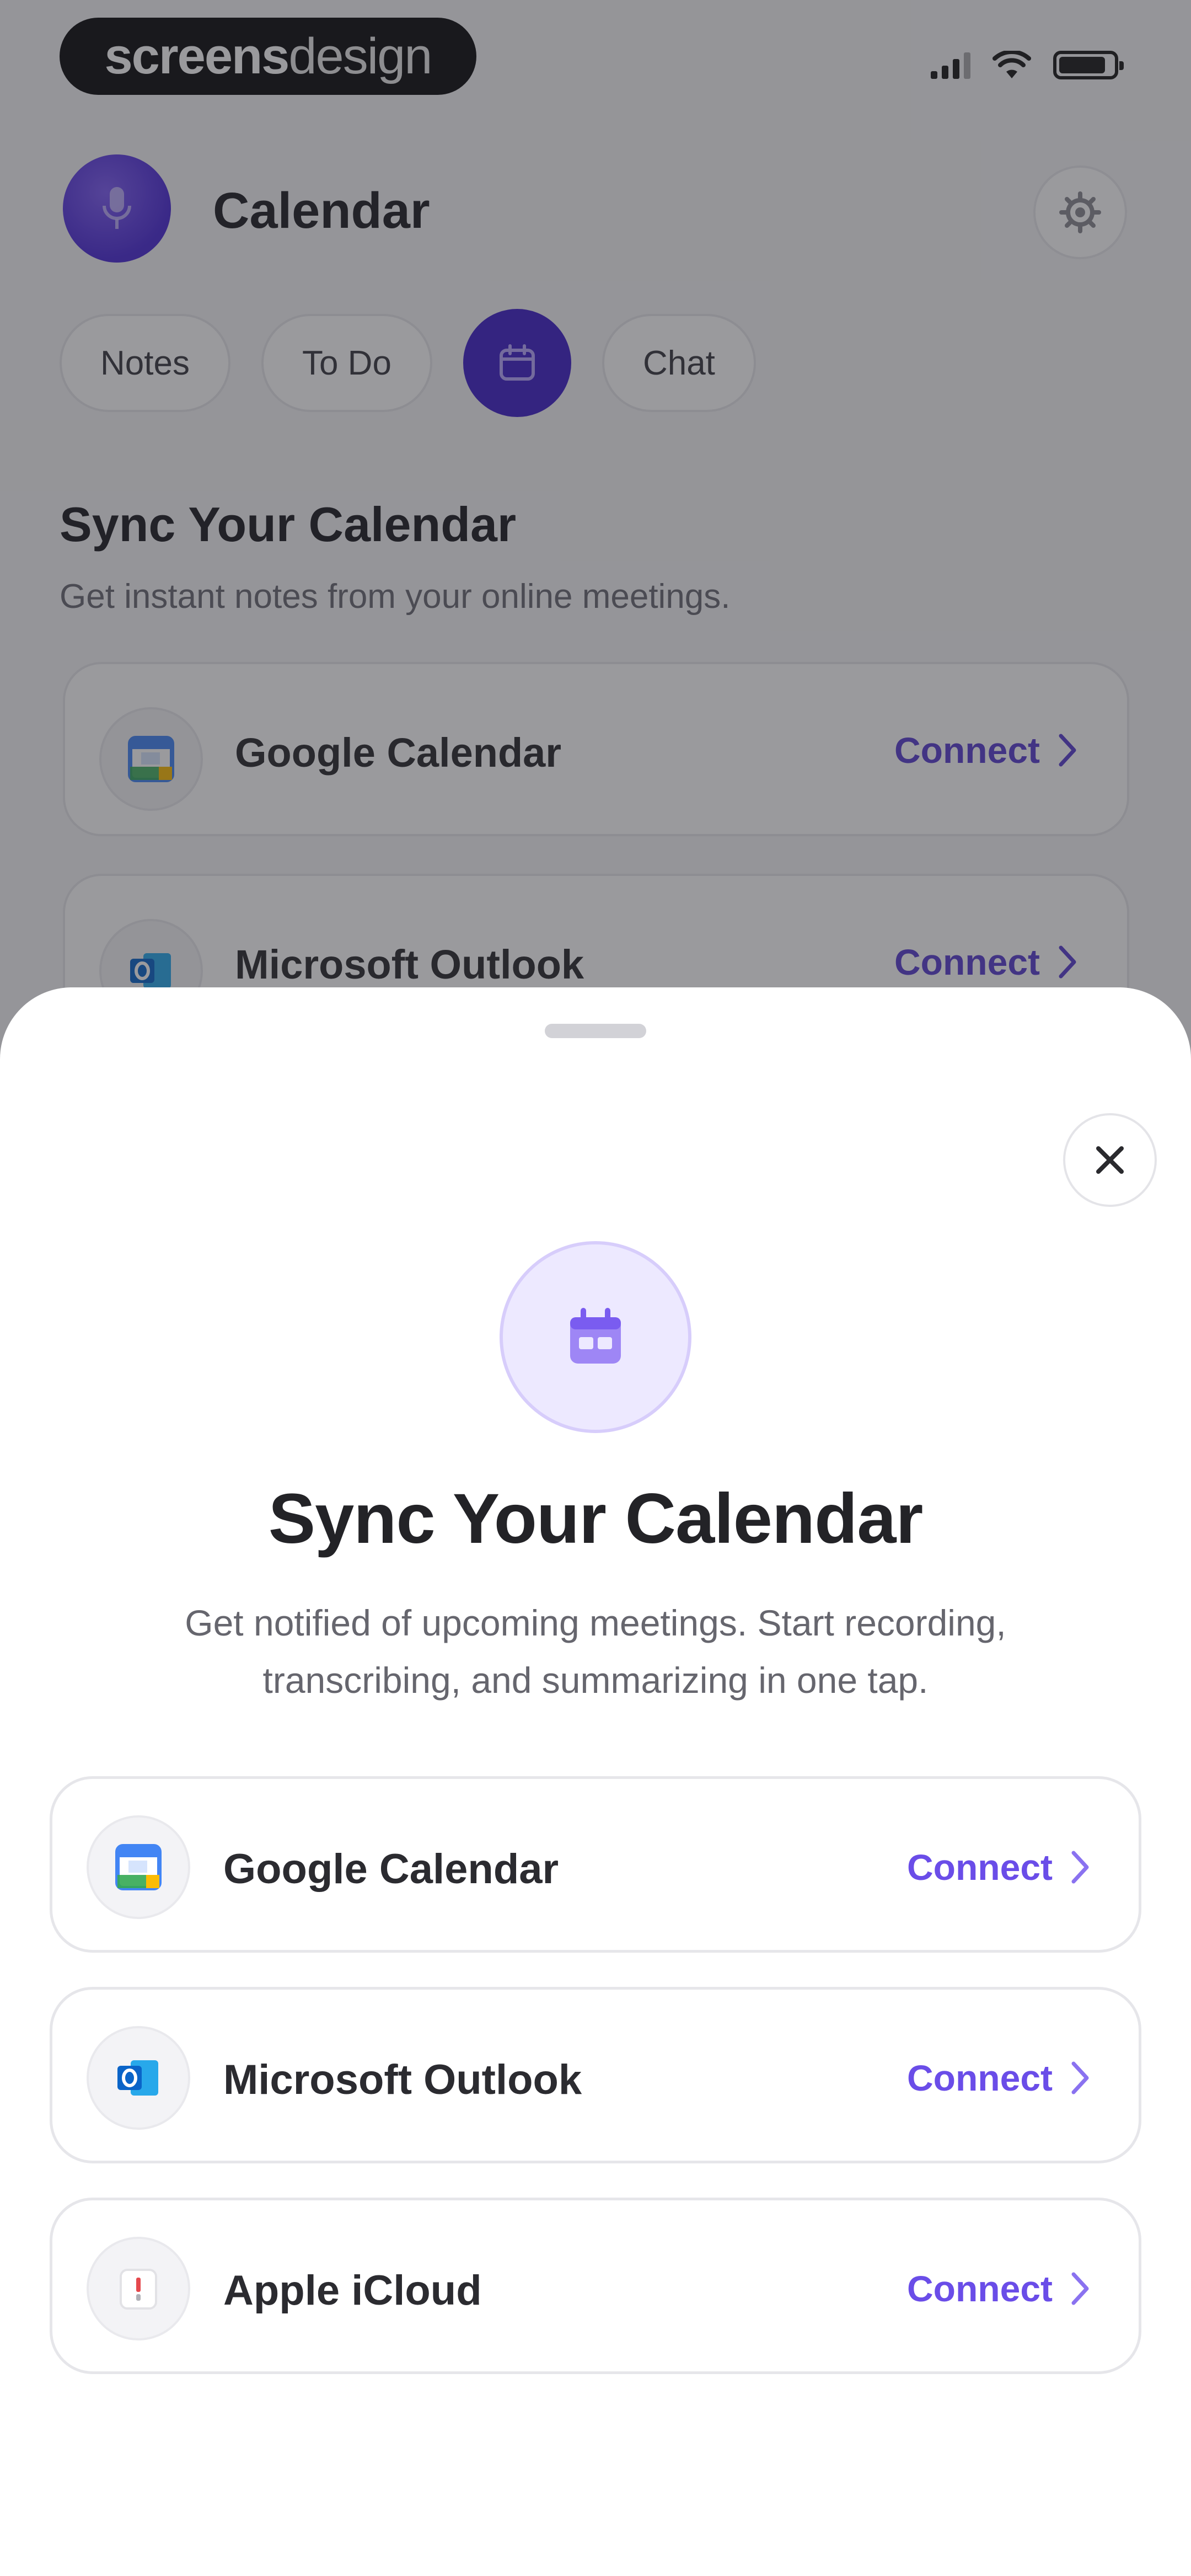 This screenshot has width=1191, height=2576. I want to click on provider-card-apple-icloud: Apple iCloud Connect, so click(595, 2286).